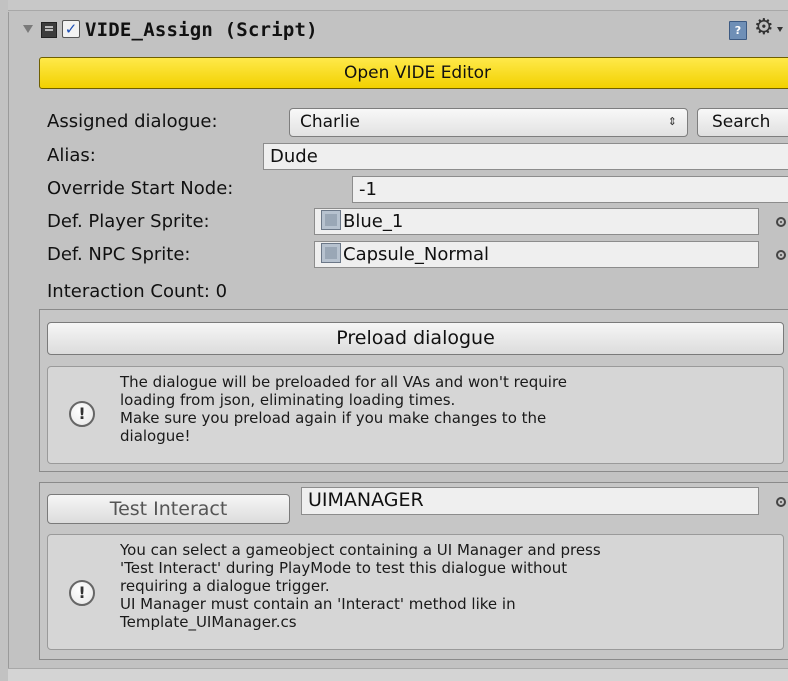 The image size is (788, 681). Describe the element at coordinates (373, 221) in the screenshot. I see `player-sprite-value: Blue_1` at that location.